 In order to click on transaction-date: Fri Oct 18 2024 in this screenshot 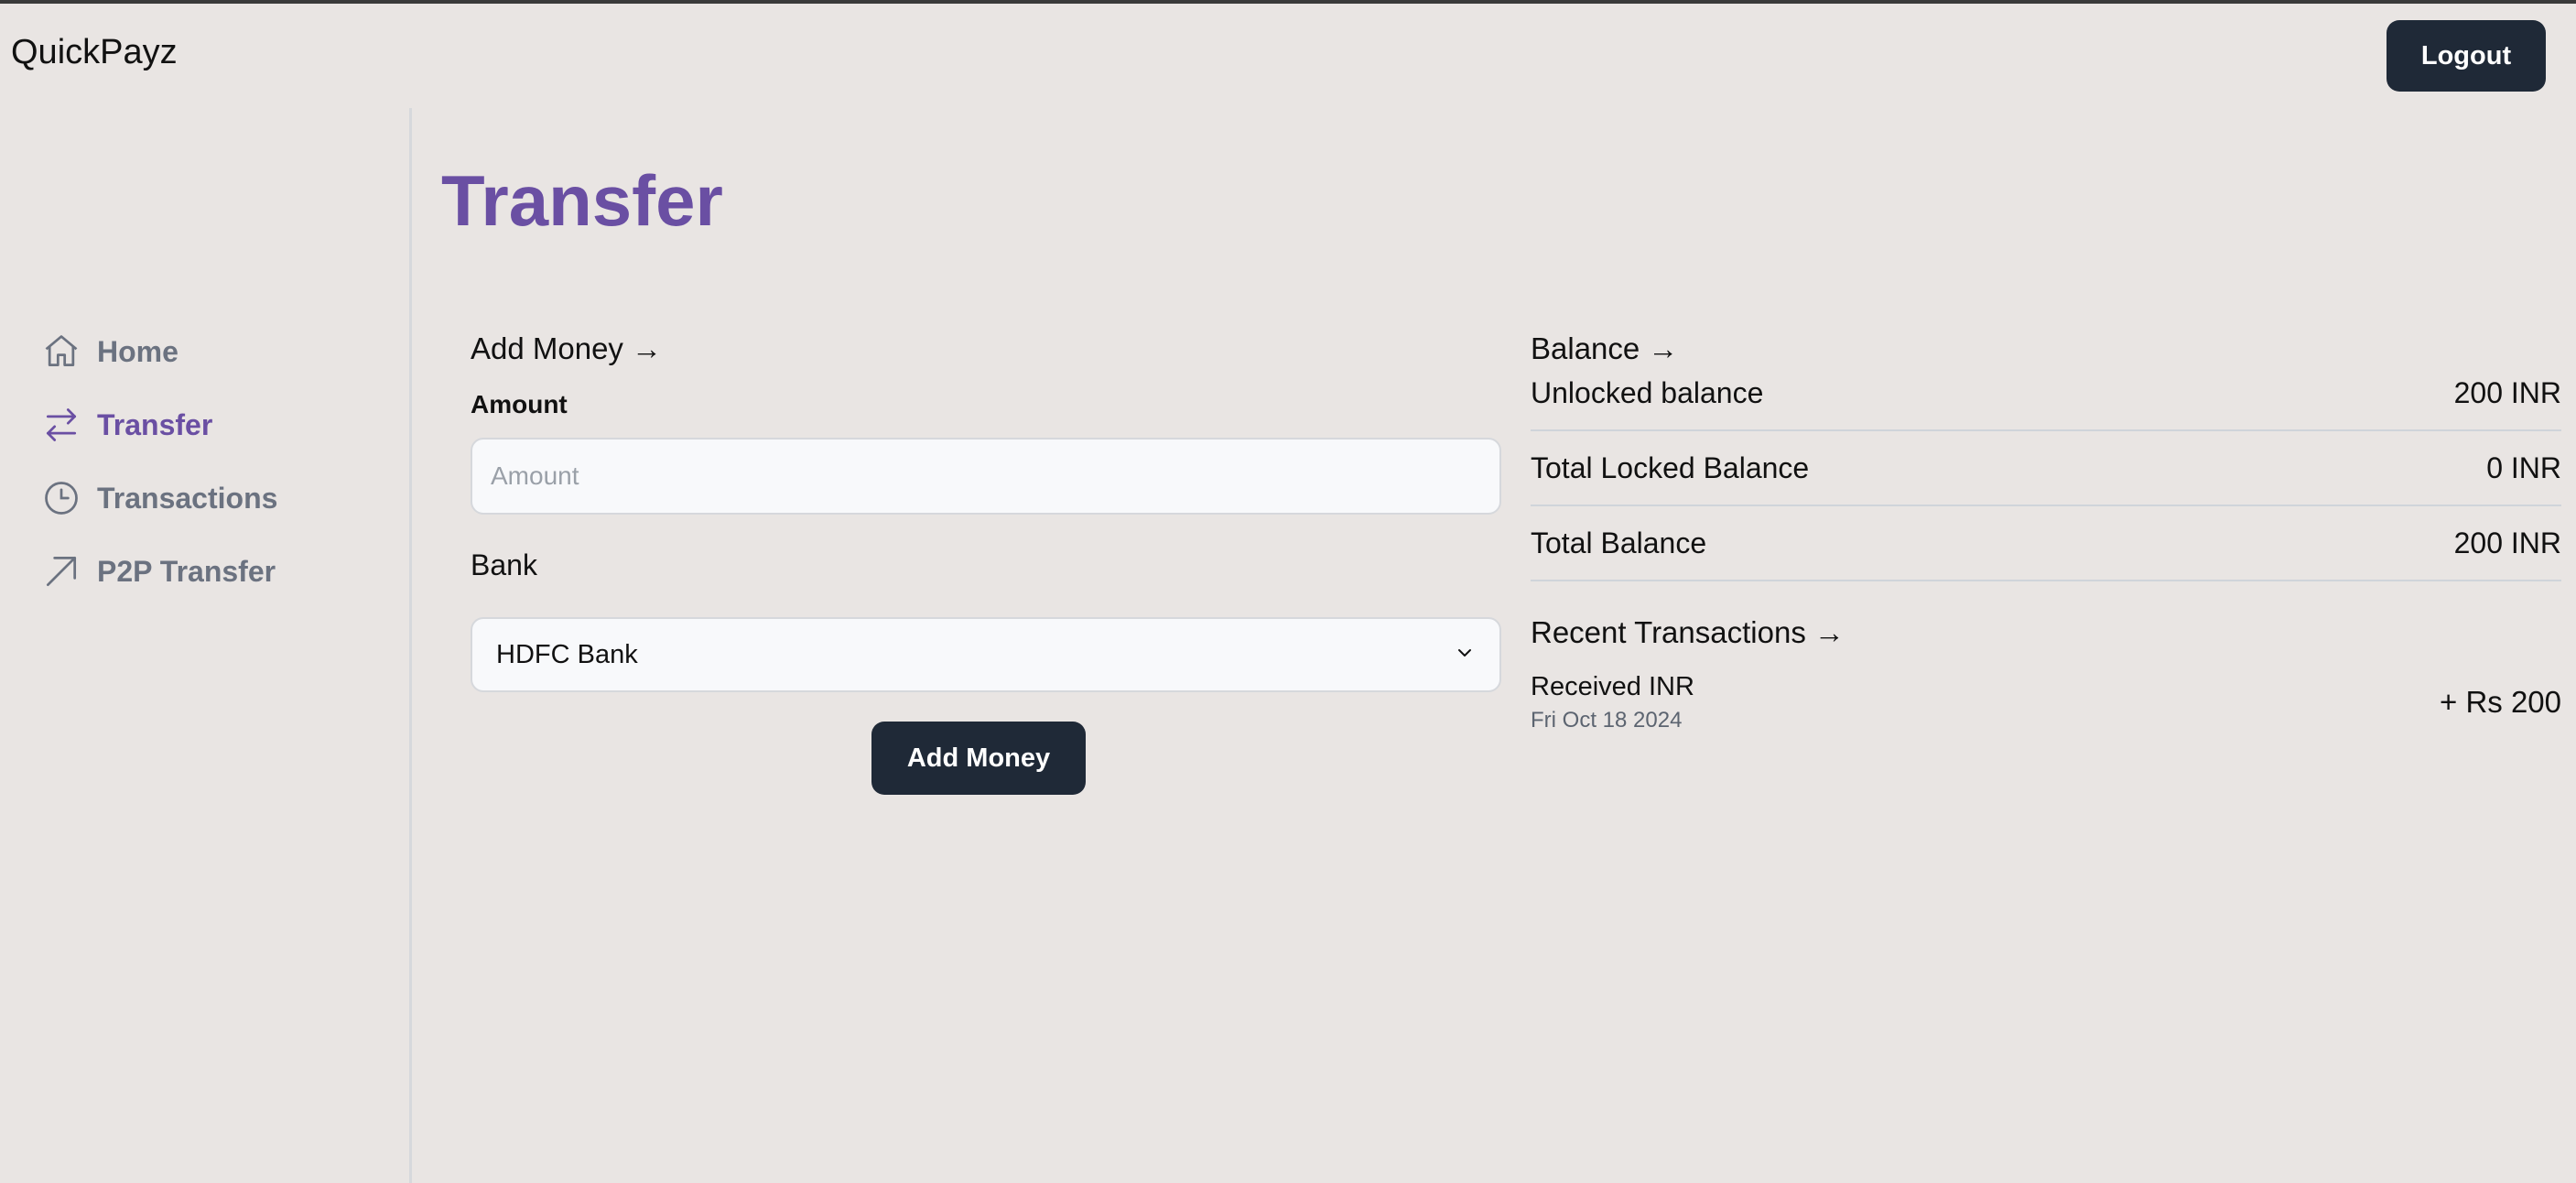, I will do `click(1607, 720)`.